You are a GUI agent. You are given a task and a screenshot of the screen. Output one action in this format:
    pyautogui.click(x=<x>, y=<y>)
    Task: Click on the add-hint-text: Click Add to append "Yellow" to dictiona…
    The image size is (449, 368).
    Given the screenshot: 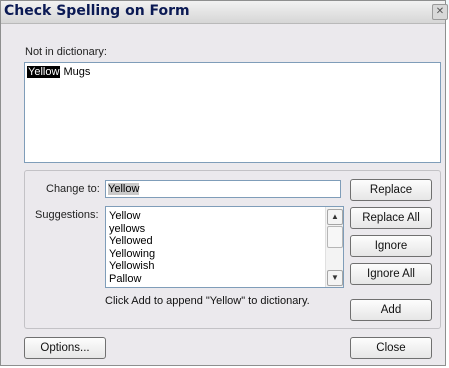 What is the action you would take?
    pyautogui.click(x=207, y=301)
    